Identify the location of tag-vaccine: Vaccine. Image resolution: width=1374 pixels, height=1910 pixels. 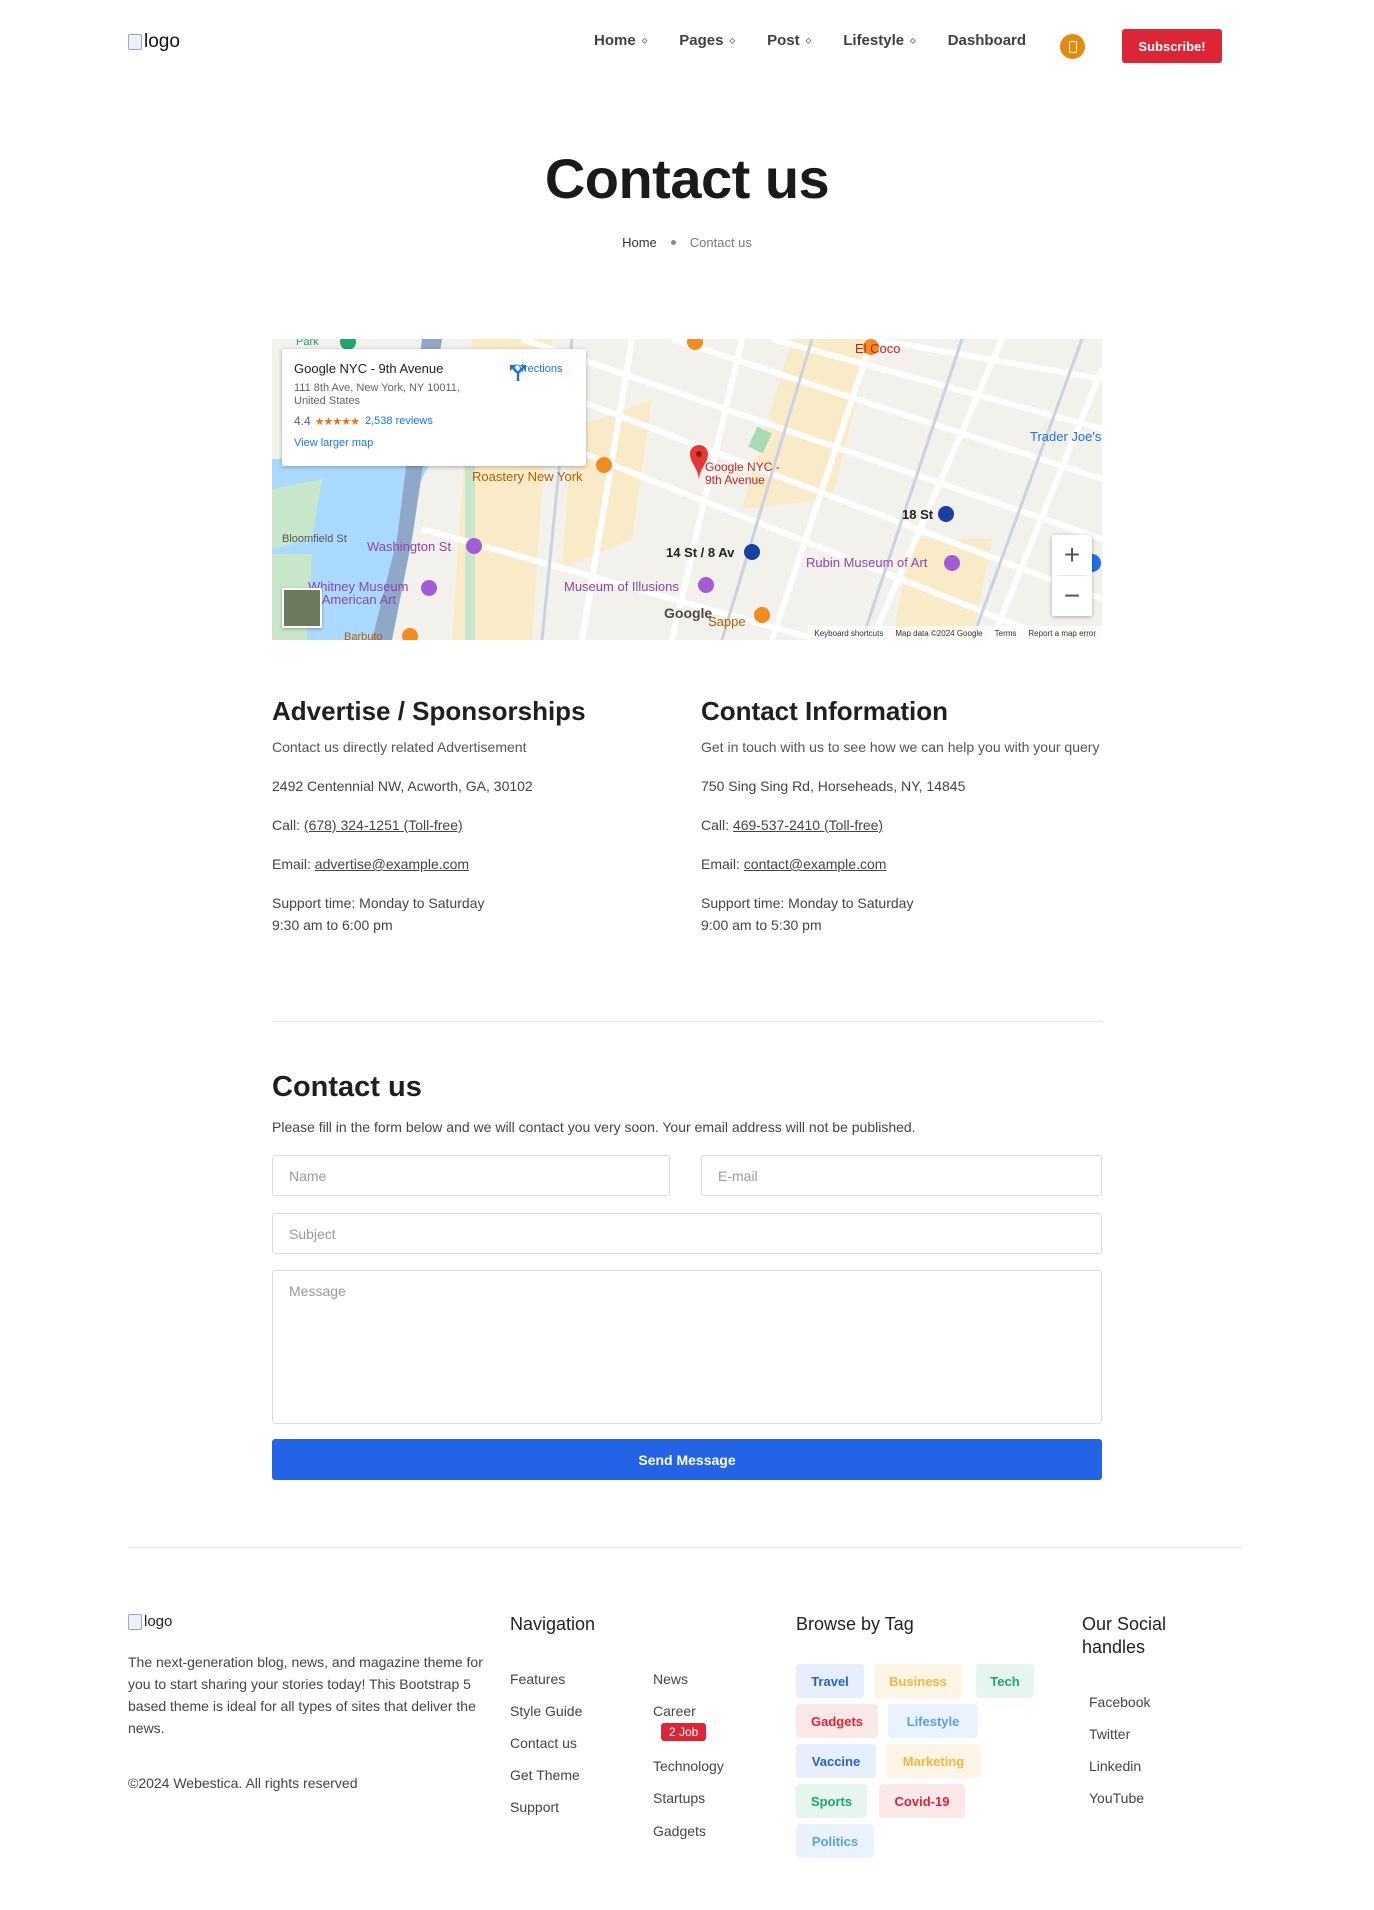
(836, 1761).